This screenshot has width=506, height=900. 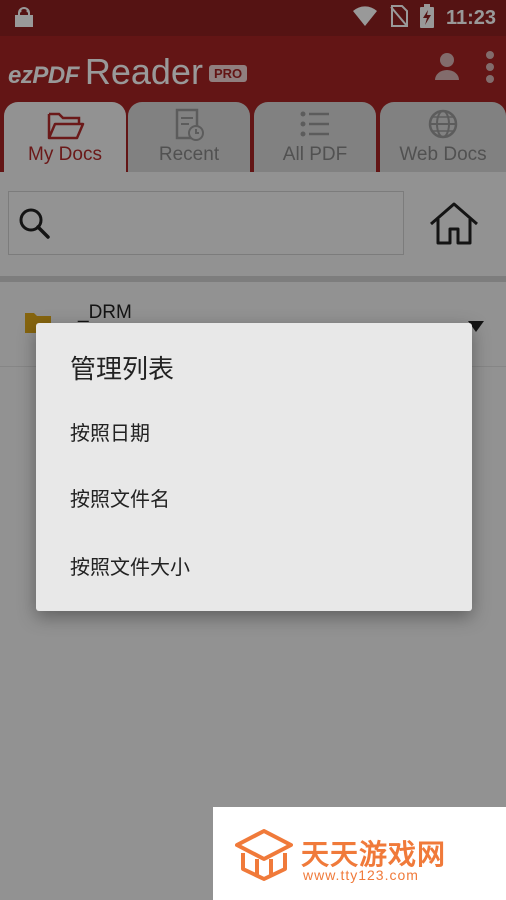 I want to click on sort-by-filesize-option: 按照文件大小, so click(x=254, y=567).